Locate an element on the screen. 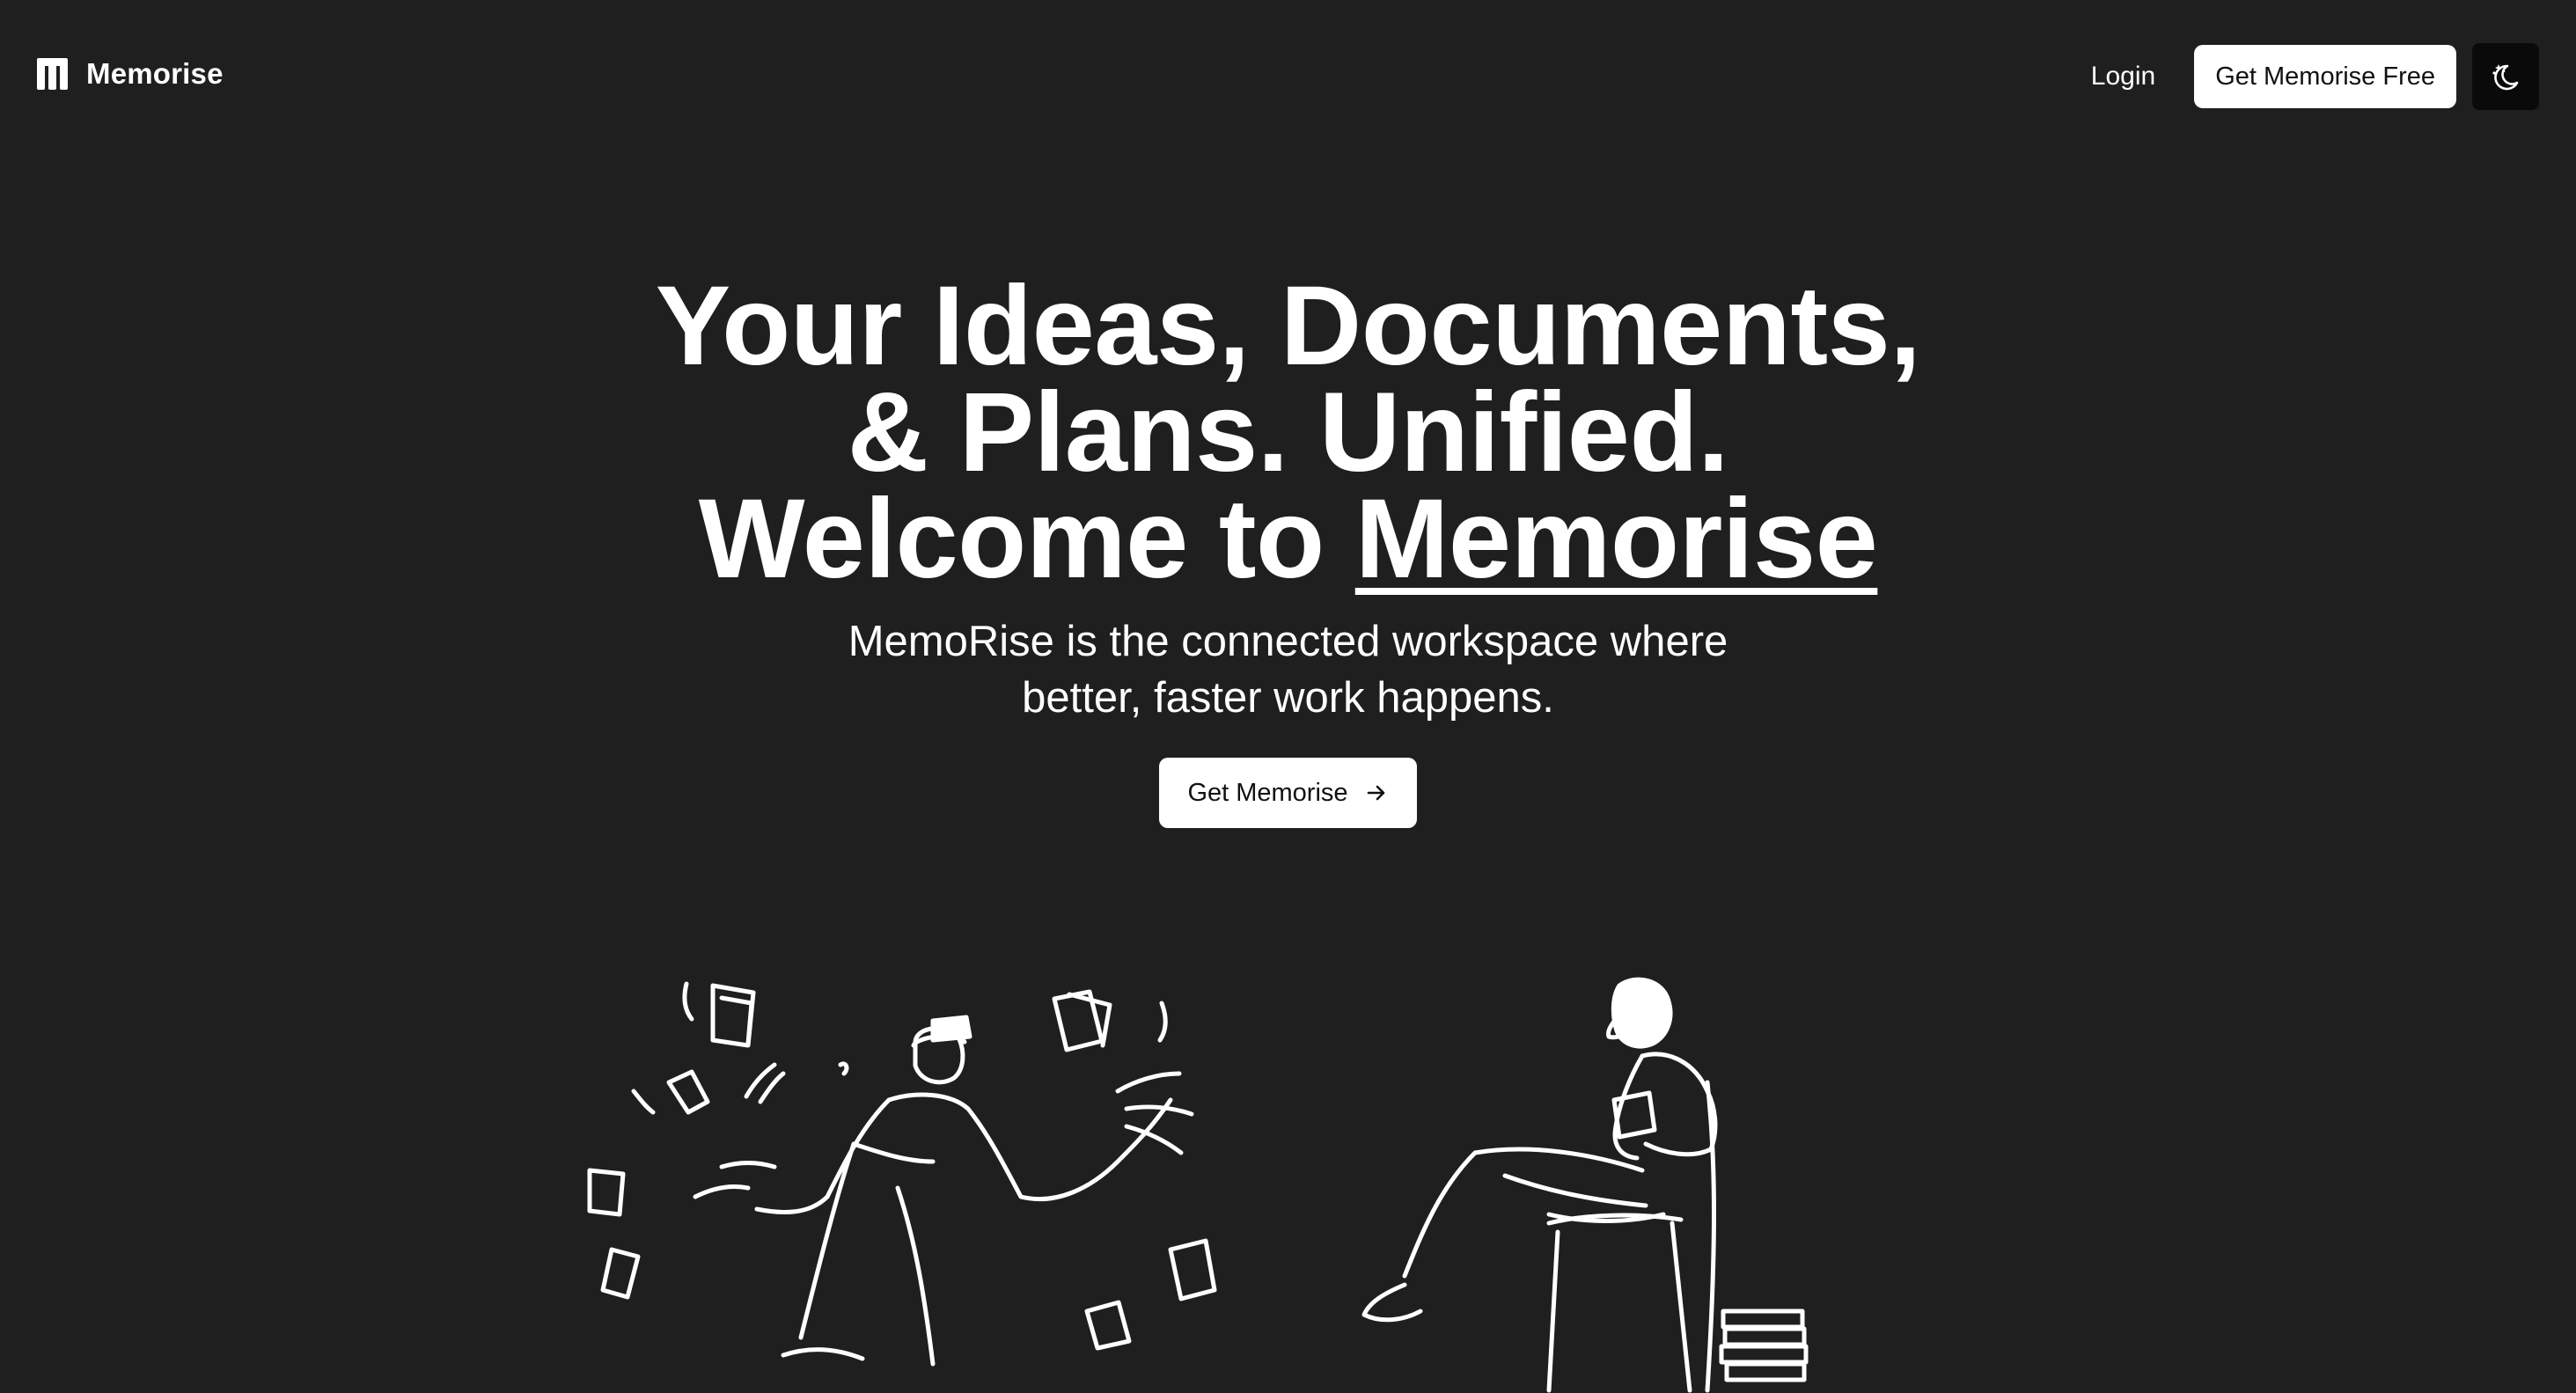 The image size is (2576, 1393). moon-stars-icon is located at coordinates (2505, 77).